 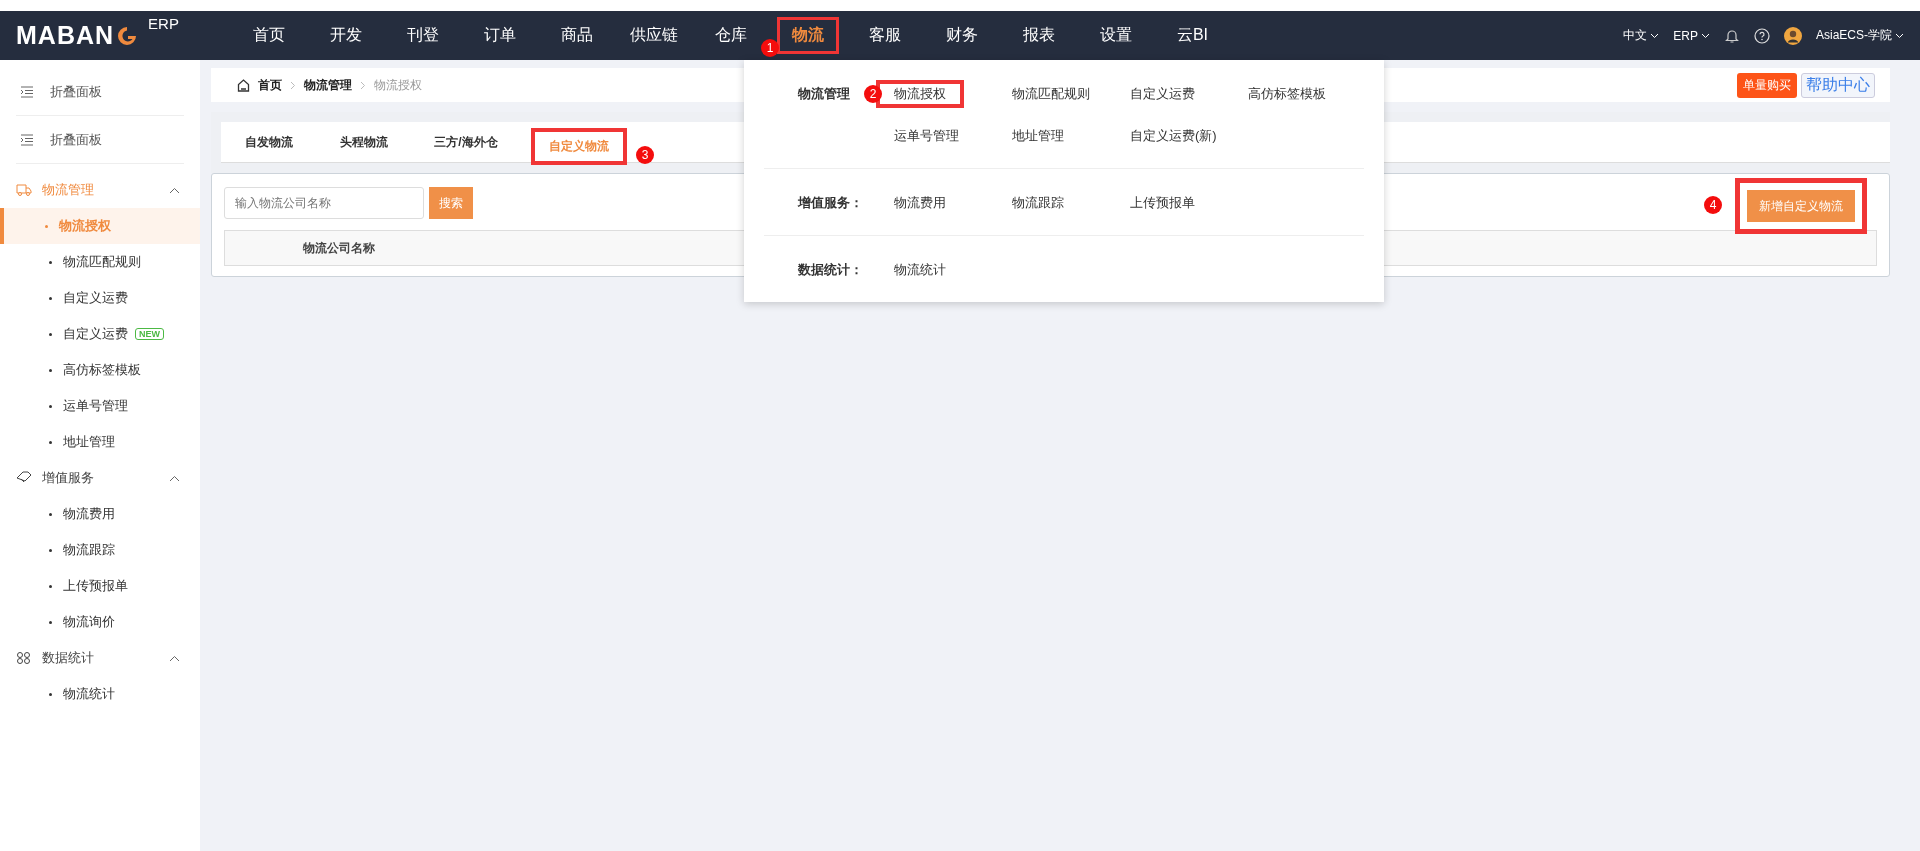 What do you see at coordinates (961, 35) in the screenshot?
I see `nav-tab: 财务` at bounding box center [961, 35].